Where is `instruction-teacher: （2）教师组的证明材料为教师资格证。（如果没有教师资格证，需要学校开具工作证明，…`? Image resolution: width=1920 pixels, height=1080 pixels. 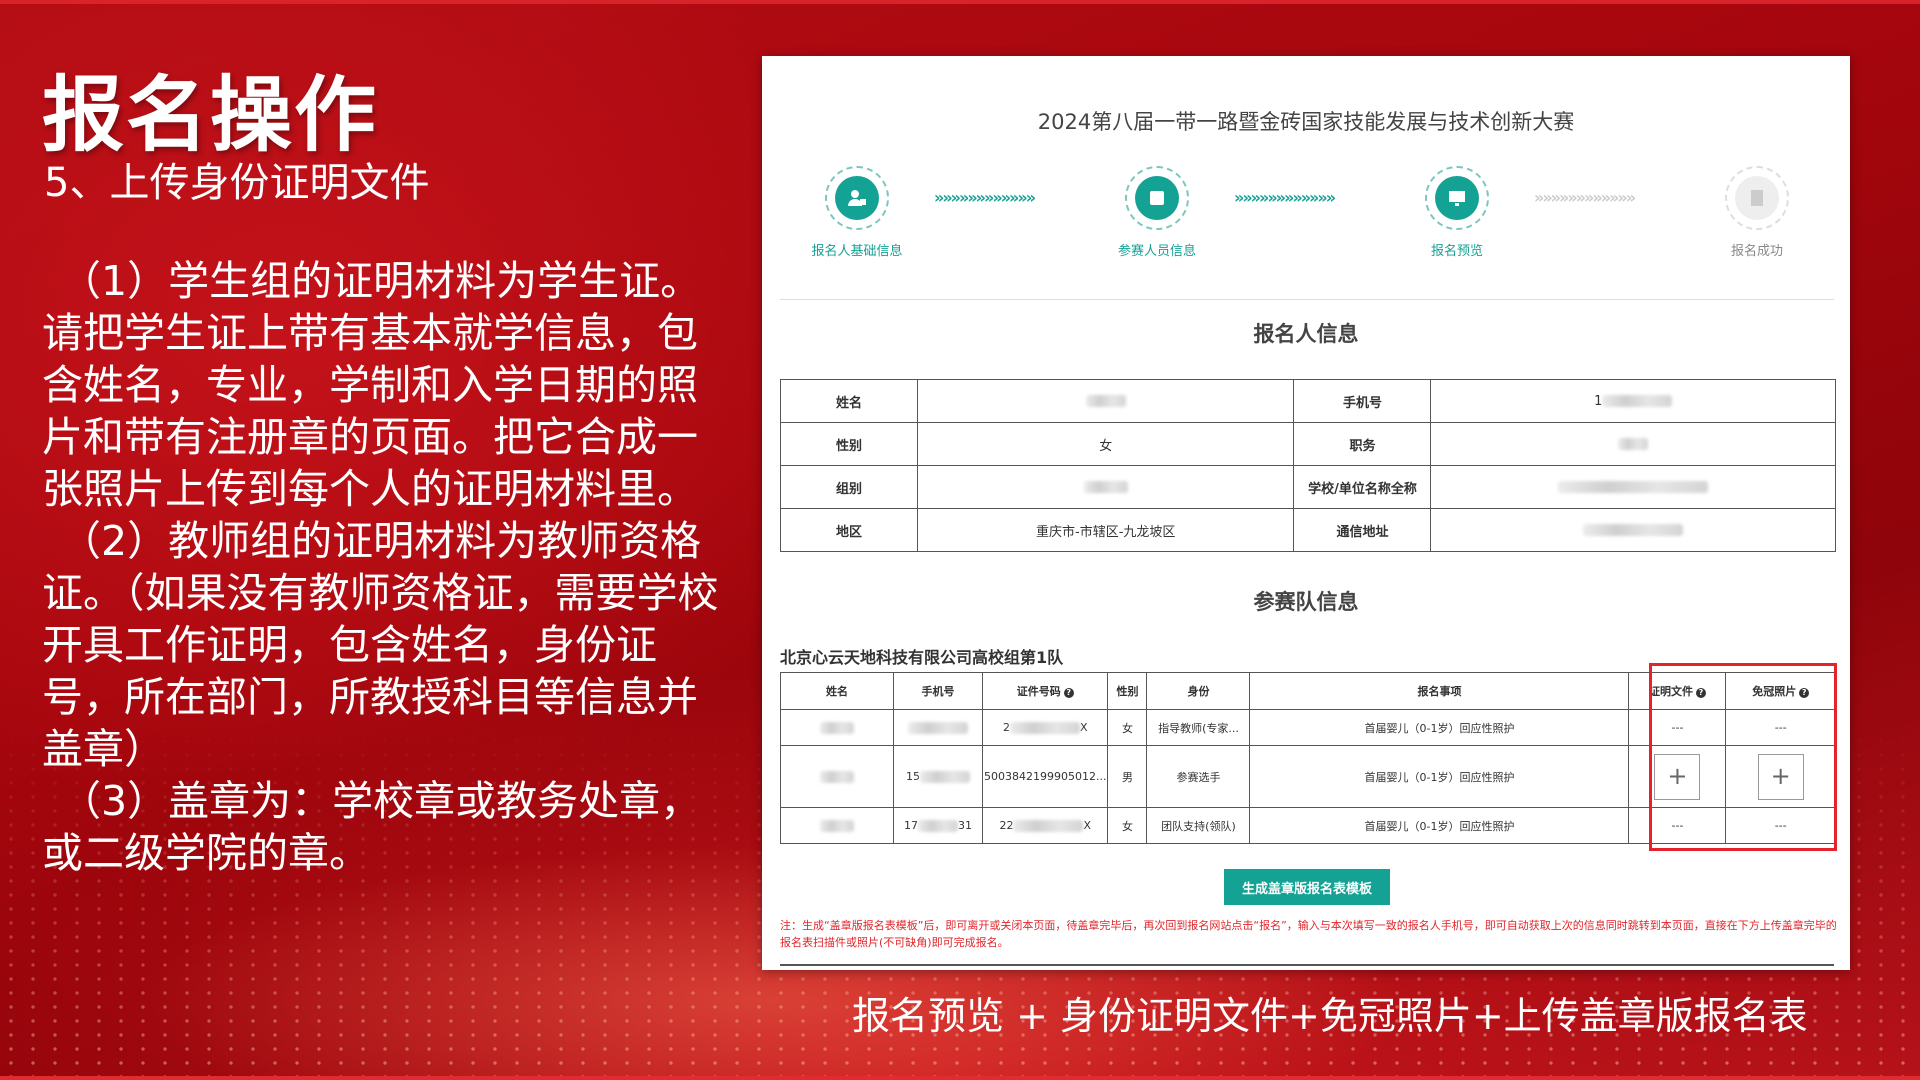
instruction-teacher: （2）教师组的证明材料为教师资格证。（如果没有教师资格证，需要学校开具工作证明，… is located at coordinates (380, 645).